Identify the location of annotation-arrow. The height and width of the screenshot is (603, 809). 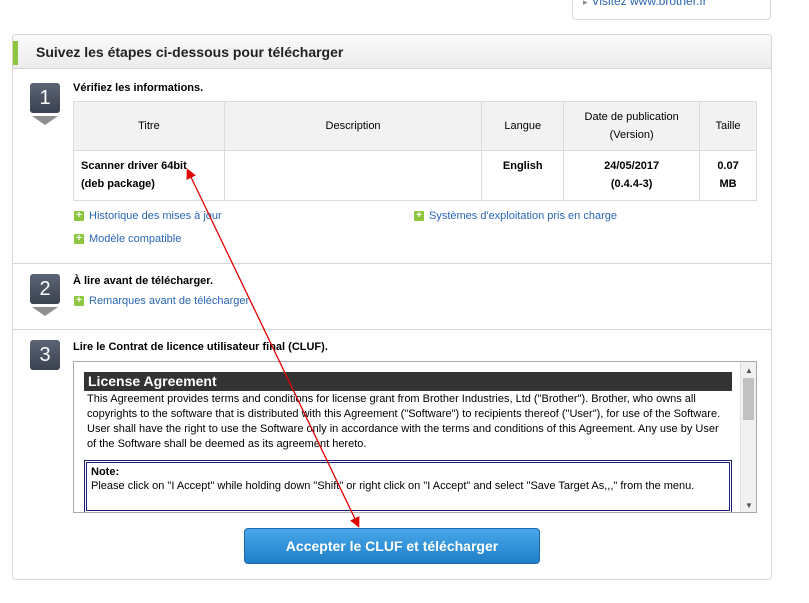
(273, 348).